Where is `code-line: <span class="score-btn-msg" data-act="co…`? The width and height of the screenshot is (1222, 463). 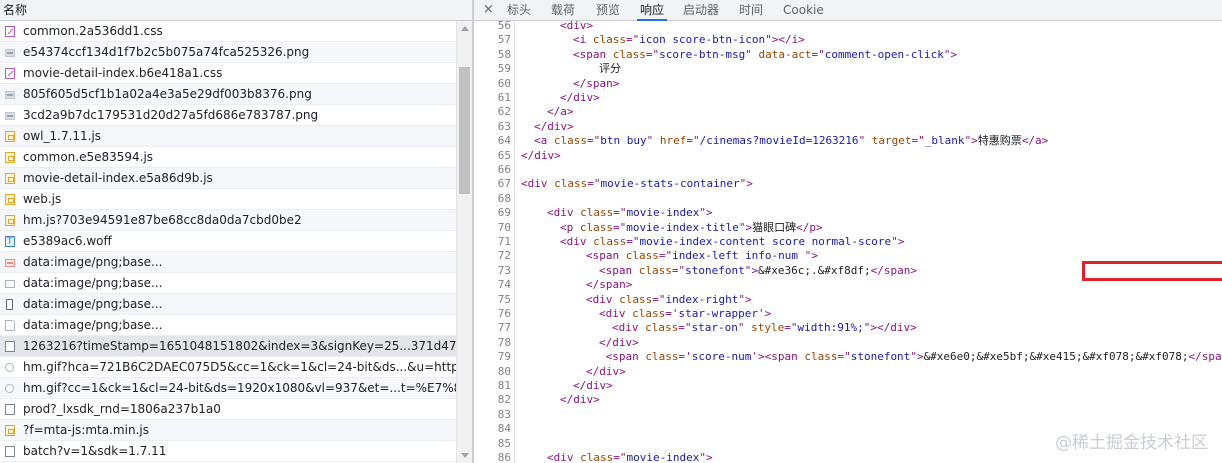
code-line: <span class="score-btn-msg" data-act="co… is located at coordinates (765, 55).